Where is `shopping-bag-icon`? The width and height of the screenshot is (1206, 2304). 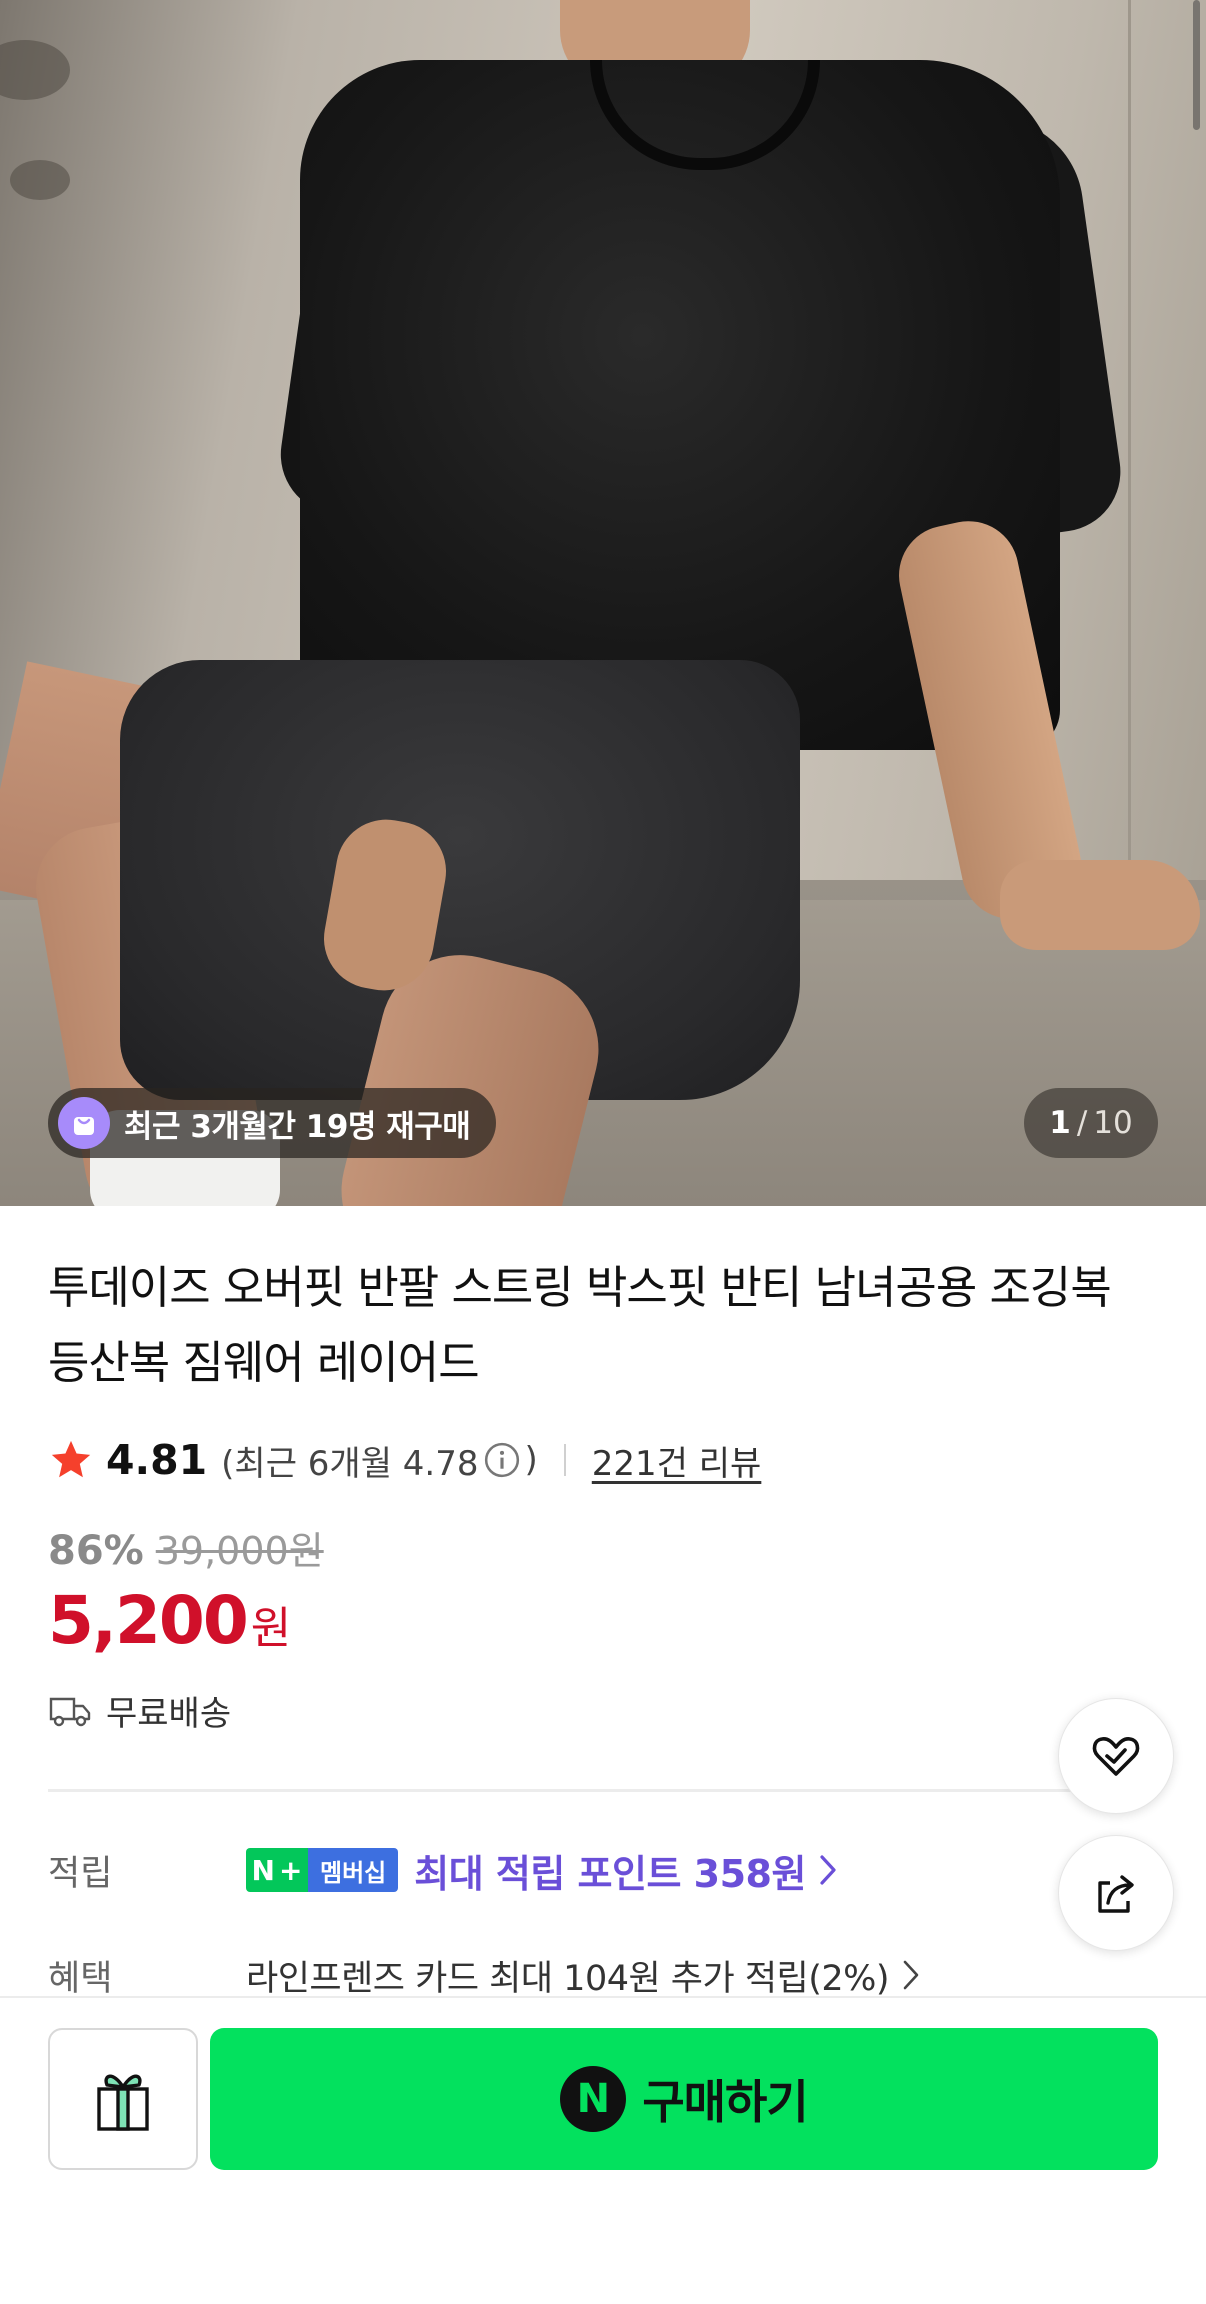 shopping-bag-icon is located at coordinates (84, 1123).